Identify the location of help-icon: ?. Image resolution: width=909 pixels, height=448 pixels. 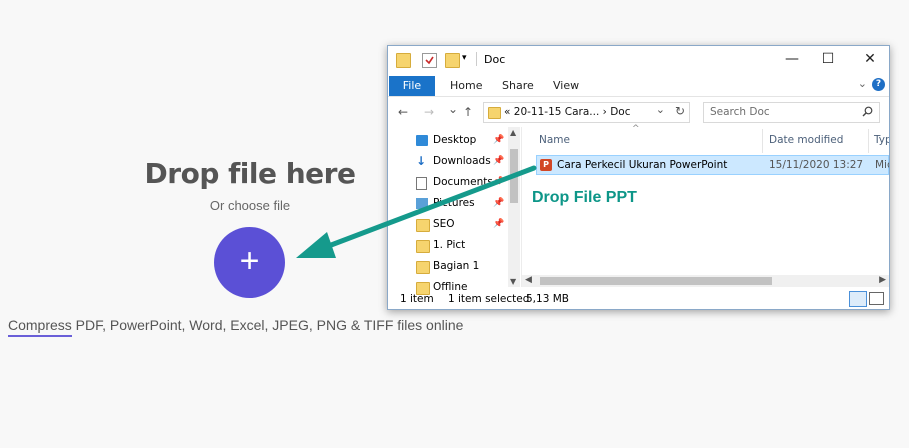
(878, 84).